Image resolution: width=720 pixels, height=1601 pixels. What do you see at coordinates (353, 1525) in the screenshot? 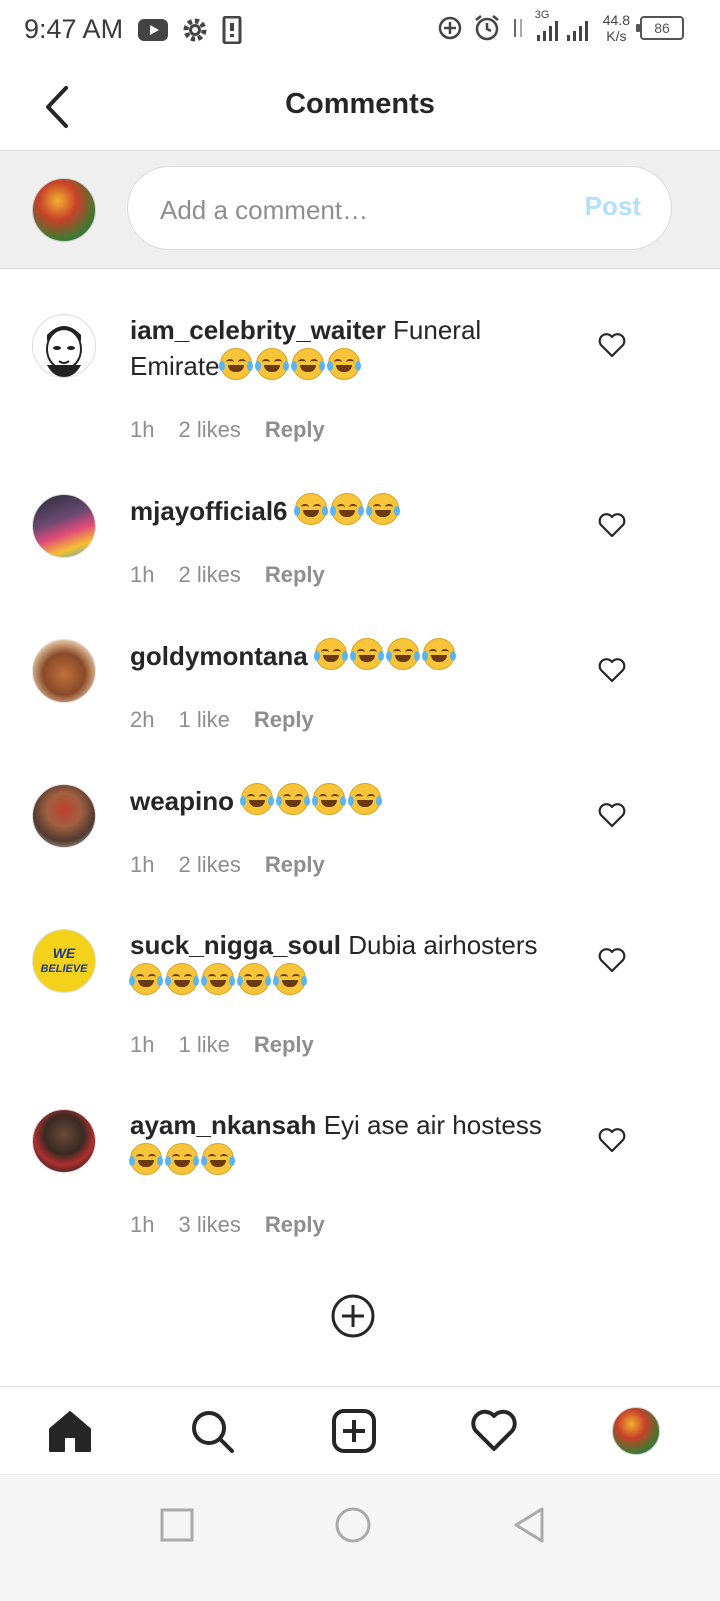
I see `home-circle-icon` at bounding box center [353, 1525].